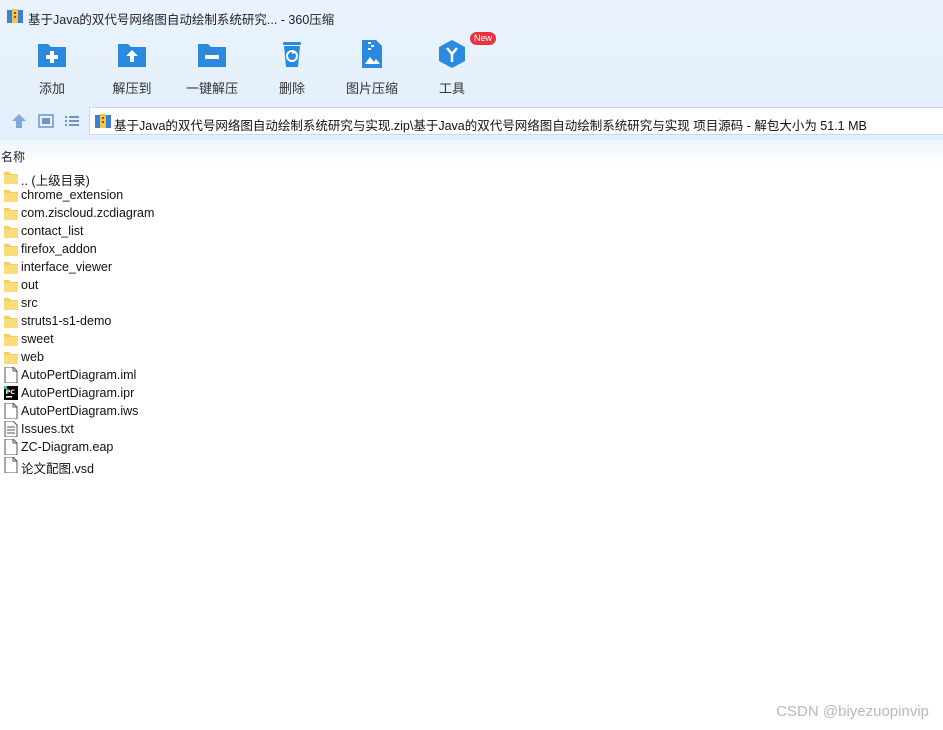  What do you see at coordinates (471, 393) in the screenshot?
I see `file-row: PC AutoPertDiagram.ipr` at bounding box center [471, 393].